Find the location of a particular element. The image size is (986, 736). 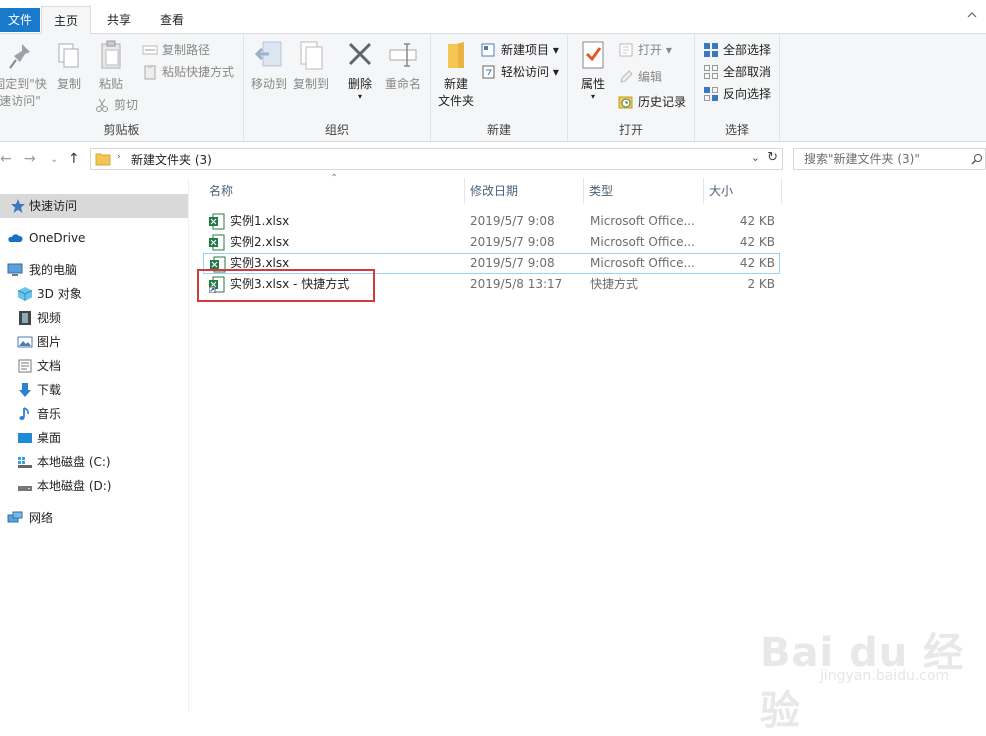

edit-button: 编辑 is located at coordinates (640, 77).